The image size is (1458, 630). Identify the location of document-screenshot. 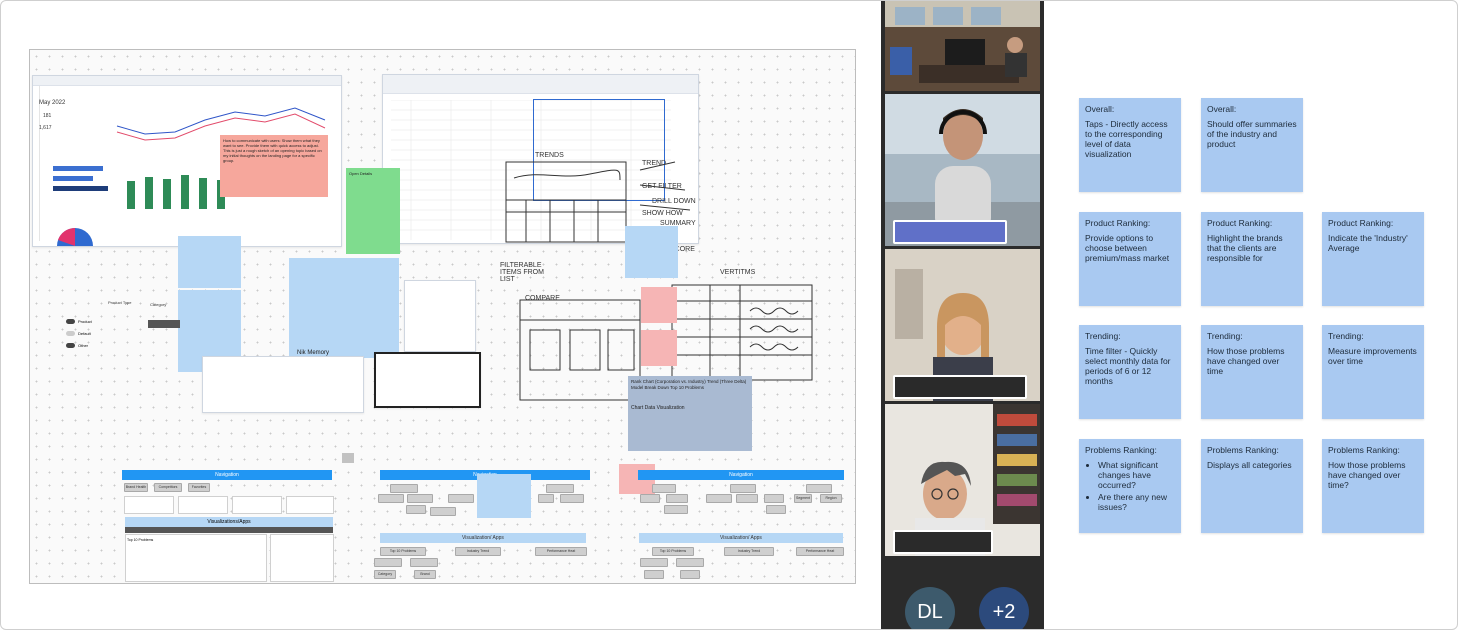
(440, 316).